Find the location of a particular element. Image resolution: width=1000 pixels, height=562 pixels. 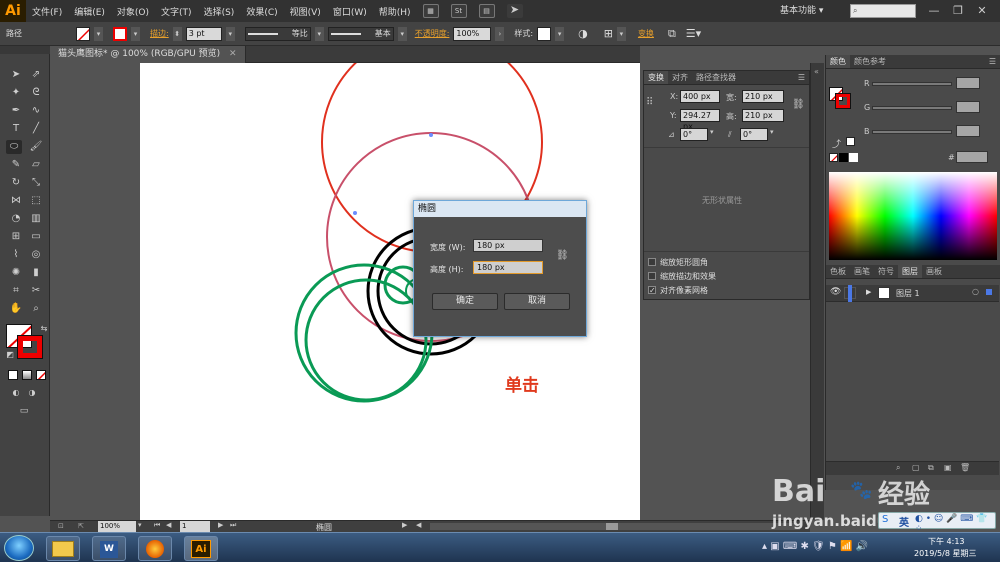

variable-width-profile: 等比 is located at coordinates (277, 33).